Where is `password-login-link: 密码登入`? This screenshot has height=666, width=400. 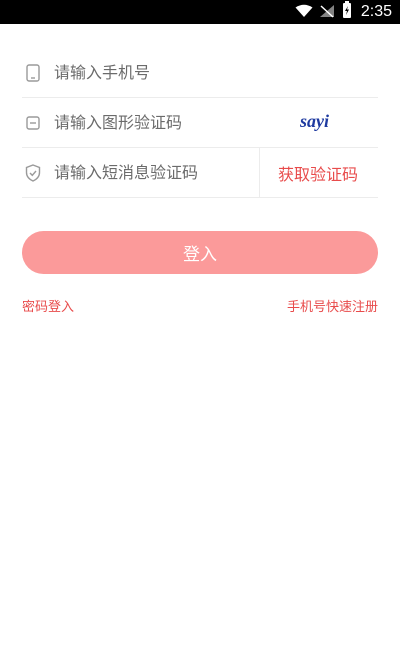 password-login-link: 密码登入 is located at coordinates (48, 305).